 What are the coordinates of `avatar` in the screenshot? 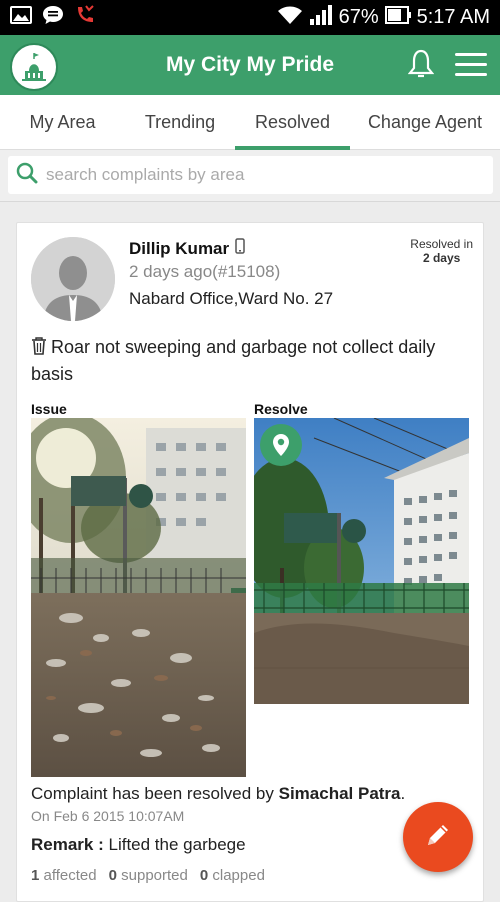 It's located at (73, 279).